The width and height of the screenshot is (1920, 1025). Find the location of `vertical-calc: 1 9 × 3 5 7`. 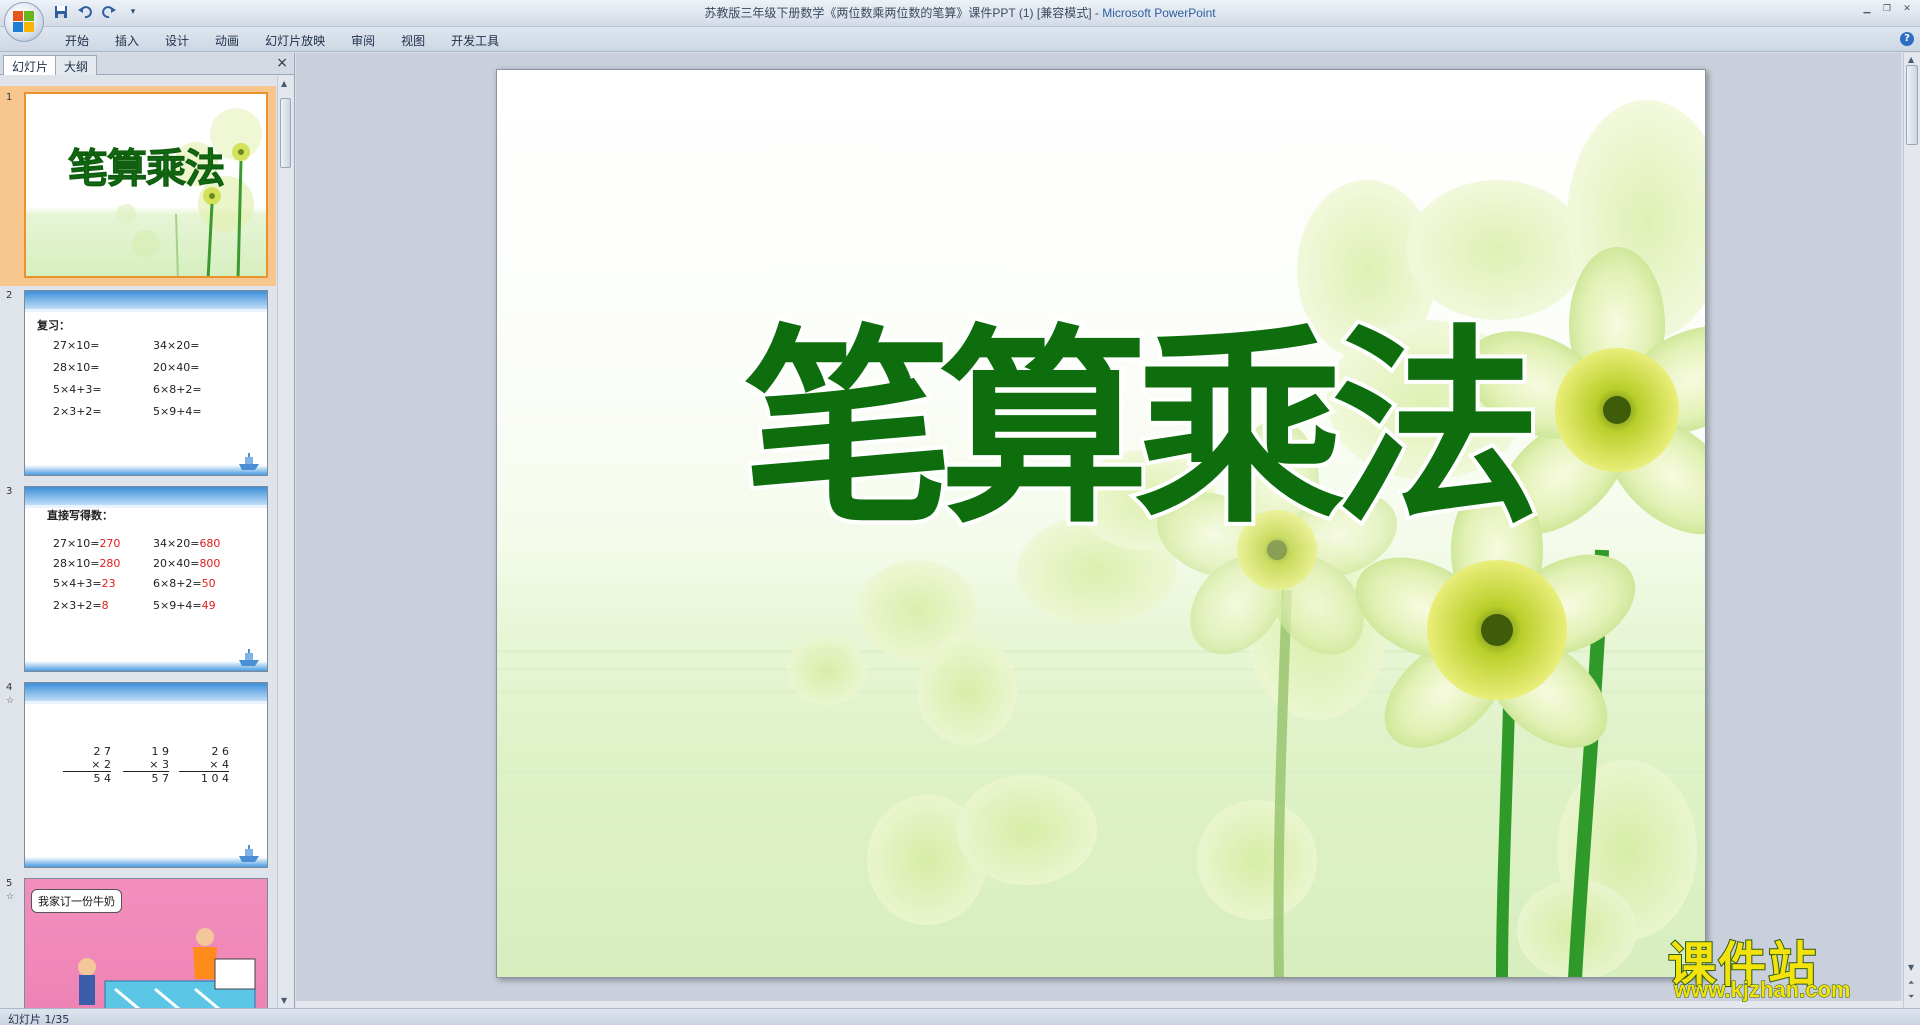

vertical-calc: 1 9 × 3 5 7 is located at coordinates (146, 765).